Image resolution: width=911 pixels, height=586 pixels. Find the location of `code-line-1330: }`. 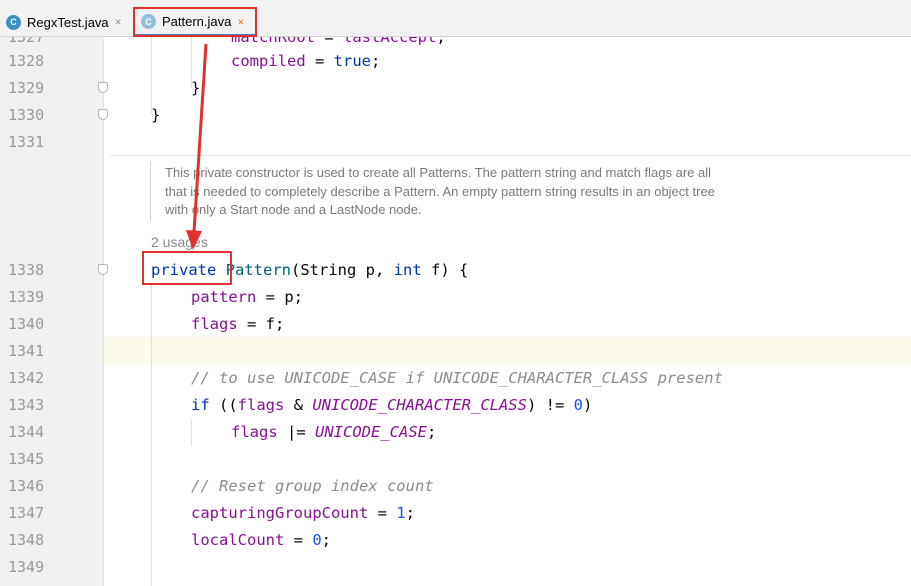

code-line-1330: } is located at coordinates (156, 115).